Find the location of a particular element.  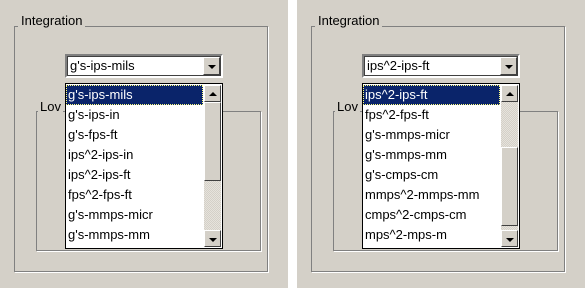

dropdown-option: g's-ips-in is located at coordinates (134, 115).